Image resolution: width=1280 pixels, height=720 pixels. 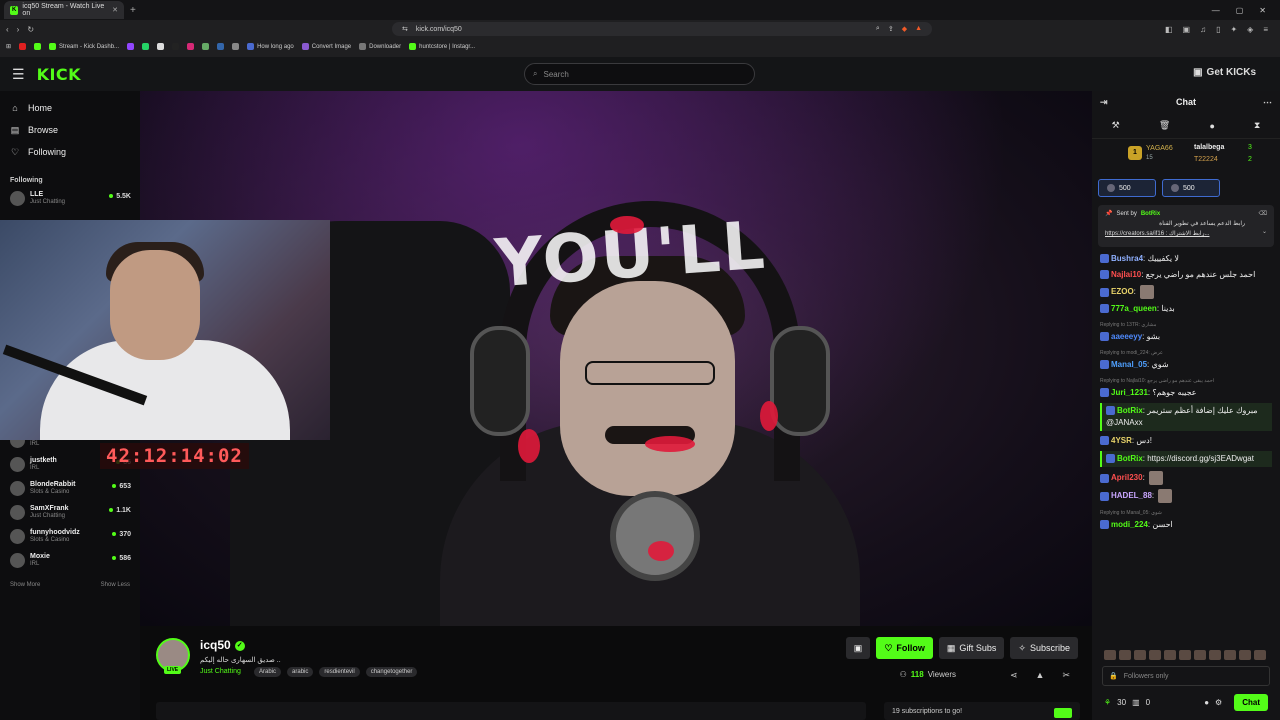 I want to click on menu-icon: ≡, so click(x=1265, y=29).